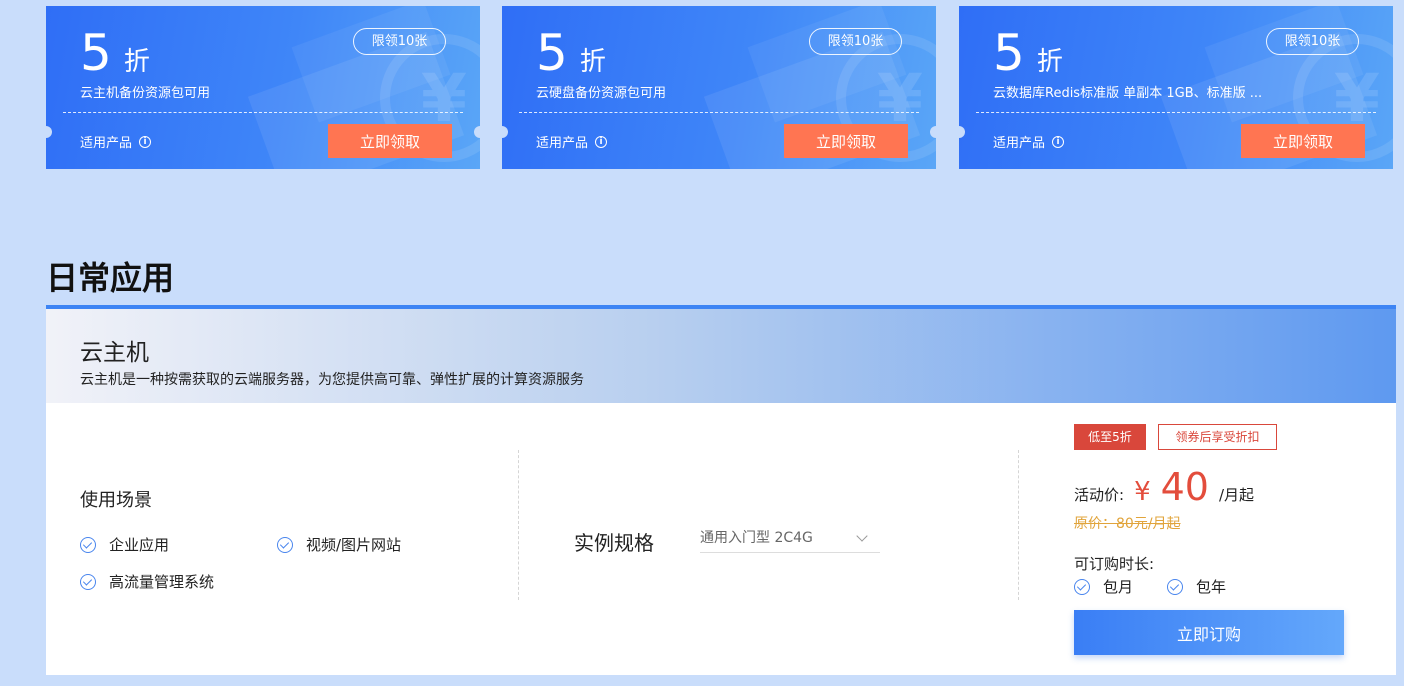  What do you see at coordinates (145, 93) in the screenshot?
I see `coupon-description: 云主机备份资源包可用` at bounding box center [145, 93].